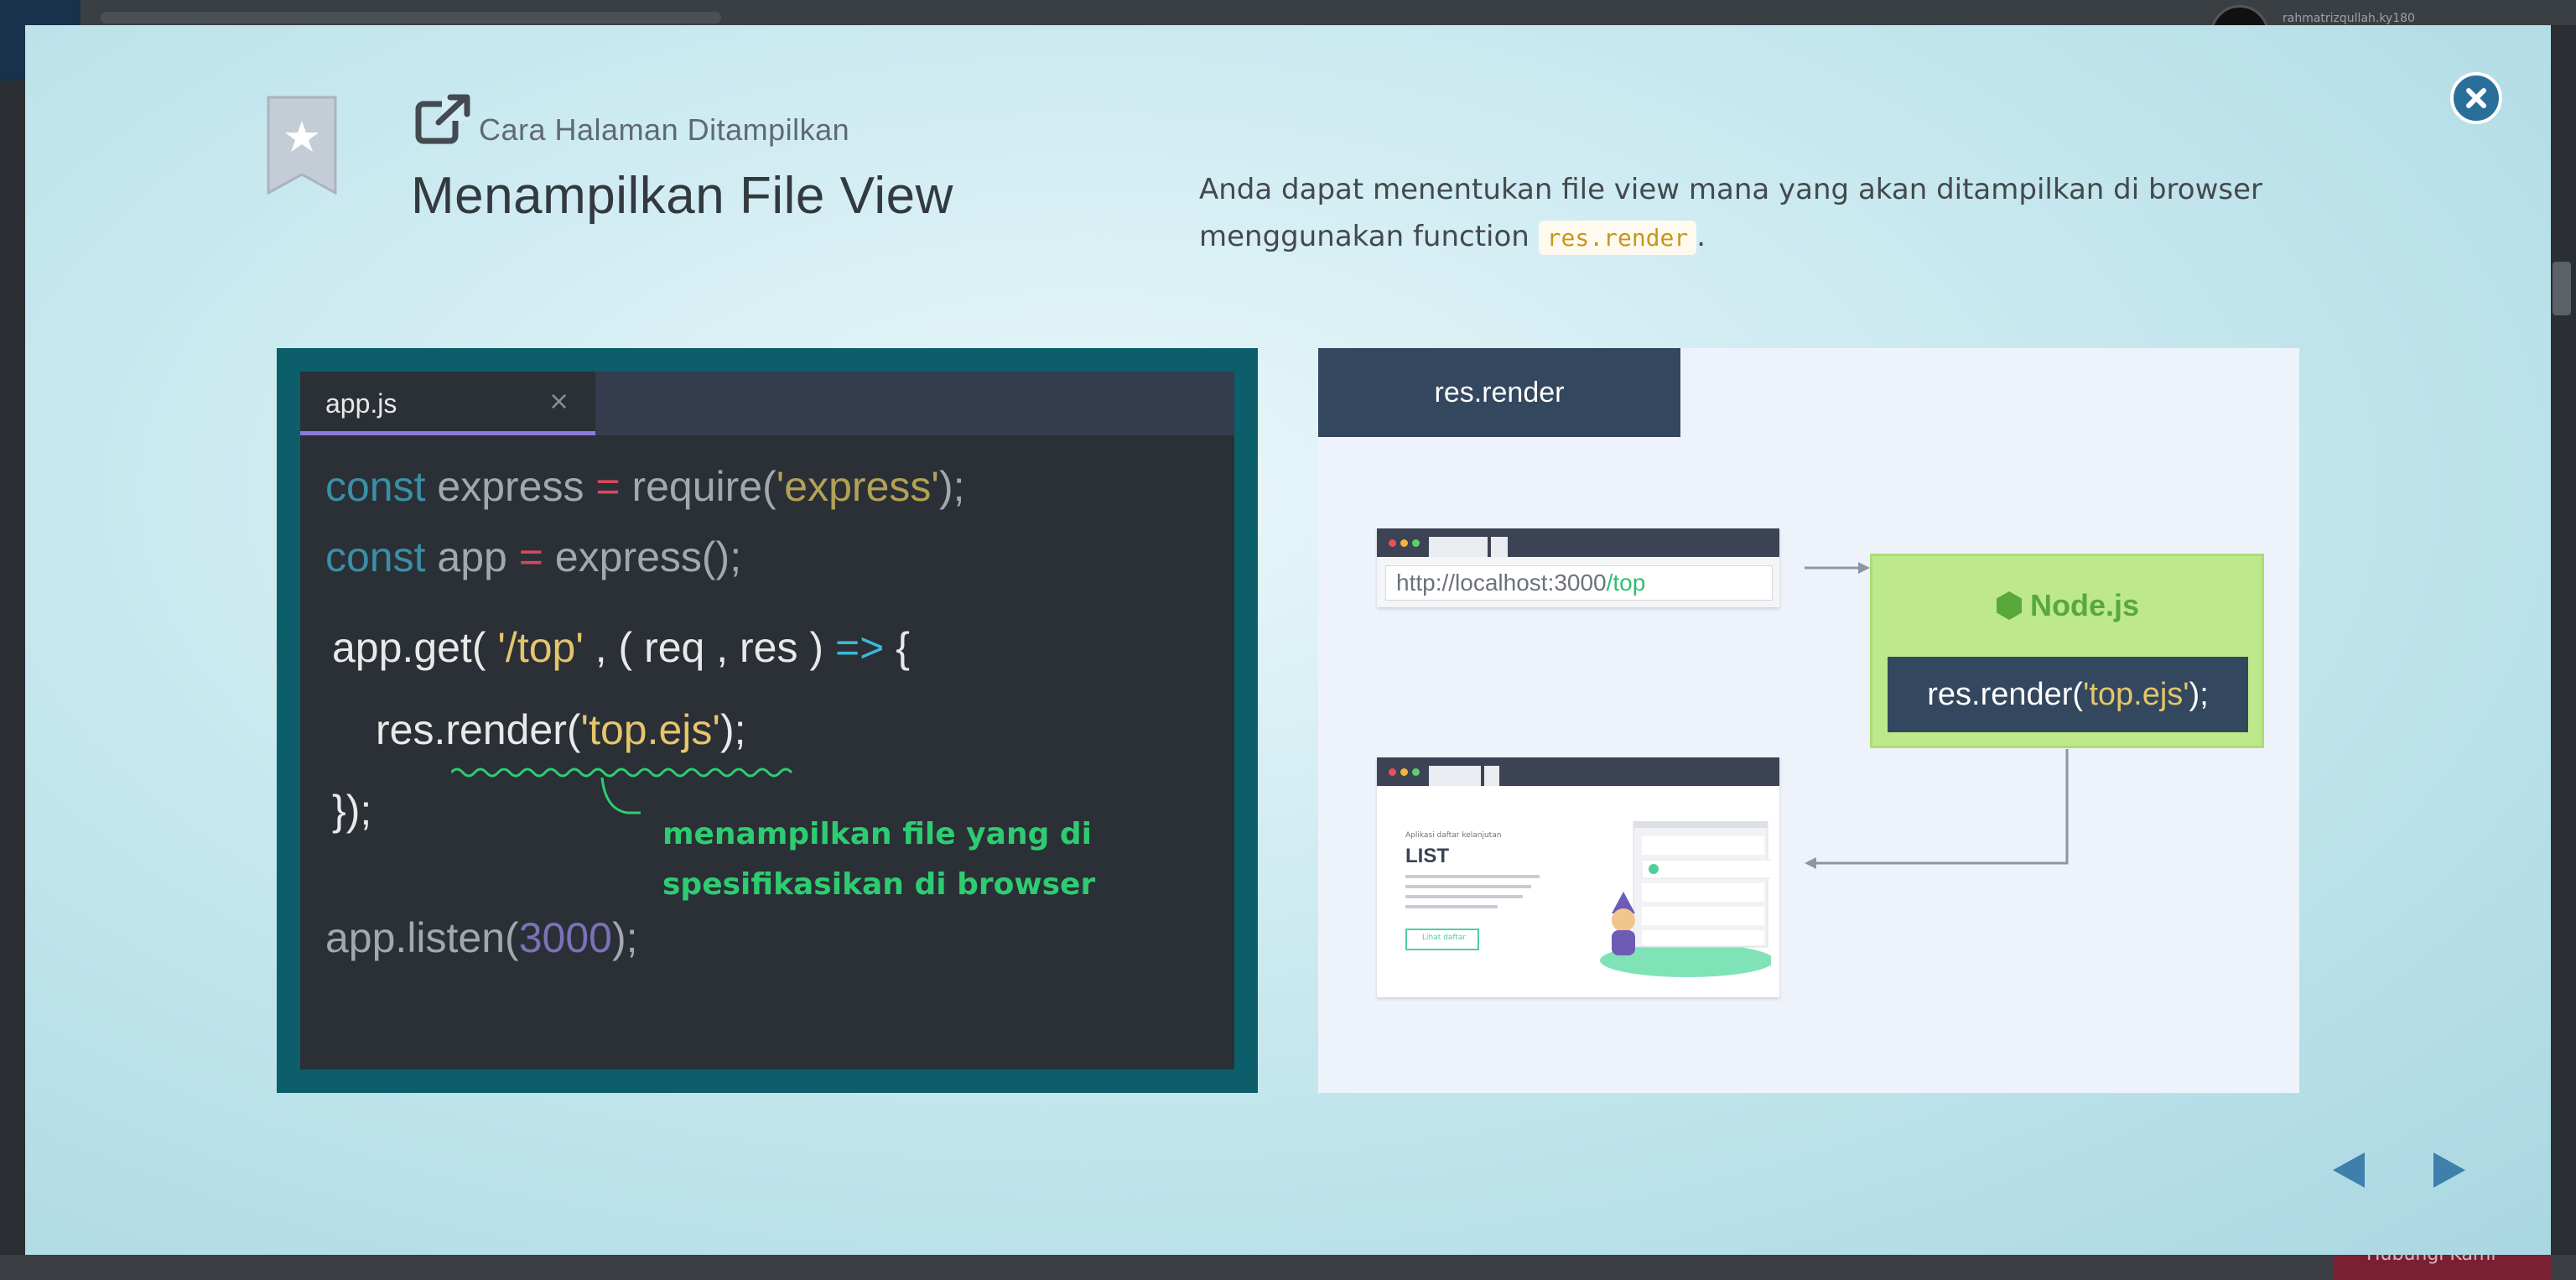 The width and height of the screenshot is (2576, 1280). I want to click on list-button-label: Lihat daftar, so click(1444, 938).